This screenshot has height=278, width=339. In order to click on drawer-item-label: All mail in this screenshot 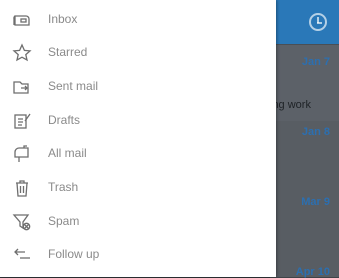, I will do `click(67, 153)`.